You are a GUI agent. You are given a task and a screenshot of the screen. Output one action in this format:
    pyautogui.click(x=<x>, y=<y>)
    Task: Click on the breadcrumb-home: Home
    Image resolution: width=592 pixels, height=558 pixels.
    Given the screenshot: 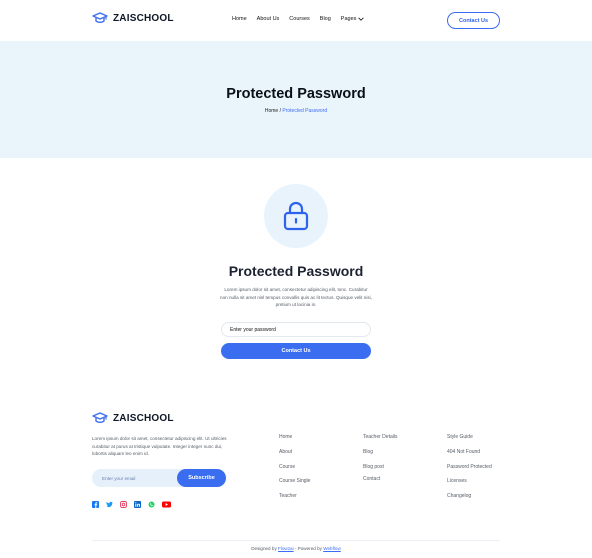 What is the action you would take?
    pyautogui.click(x=271, y=111)
    